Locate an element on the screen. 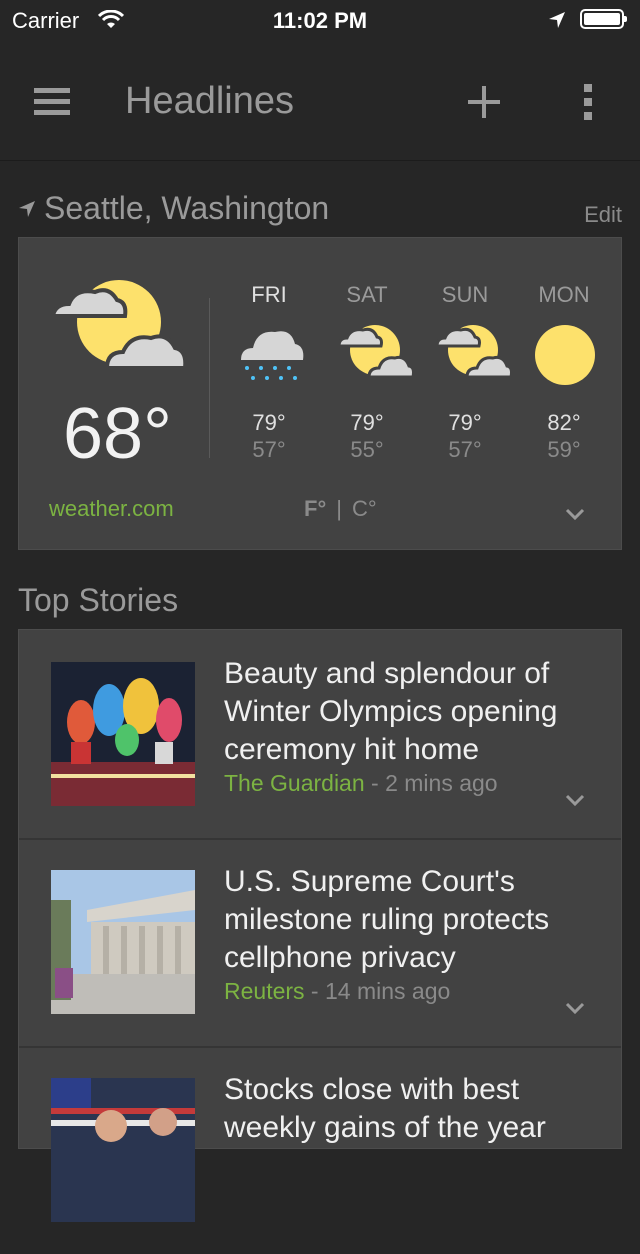 This screenshot has height=1254, width=640. section-title: Top Stories is located at coordinates (98, 600).